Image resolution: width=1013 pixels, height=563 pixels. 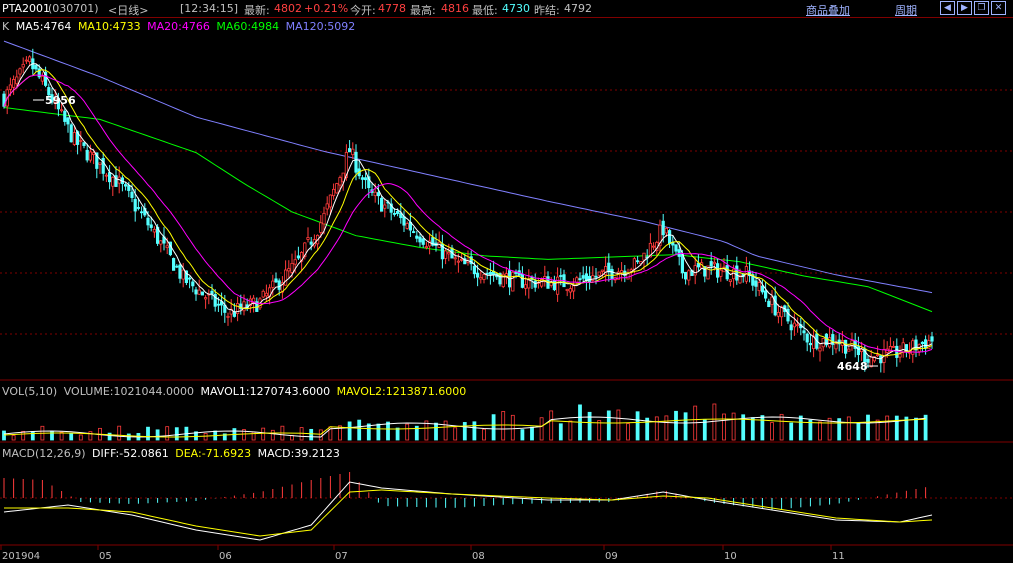 What do you see at coordinates (21, 556) in the screenshot?
I see `x-tick-label: 201904` at bounding box center [21, 556].